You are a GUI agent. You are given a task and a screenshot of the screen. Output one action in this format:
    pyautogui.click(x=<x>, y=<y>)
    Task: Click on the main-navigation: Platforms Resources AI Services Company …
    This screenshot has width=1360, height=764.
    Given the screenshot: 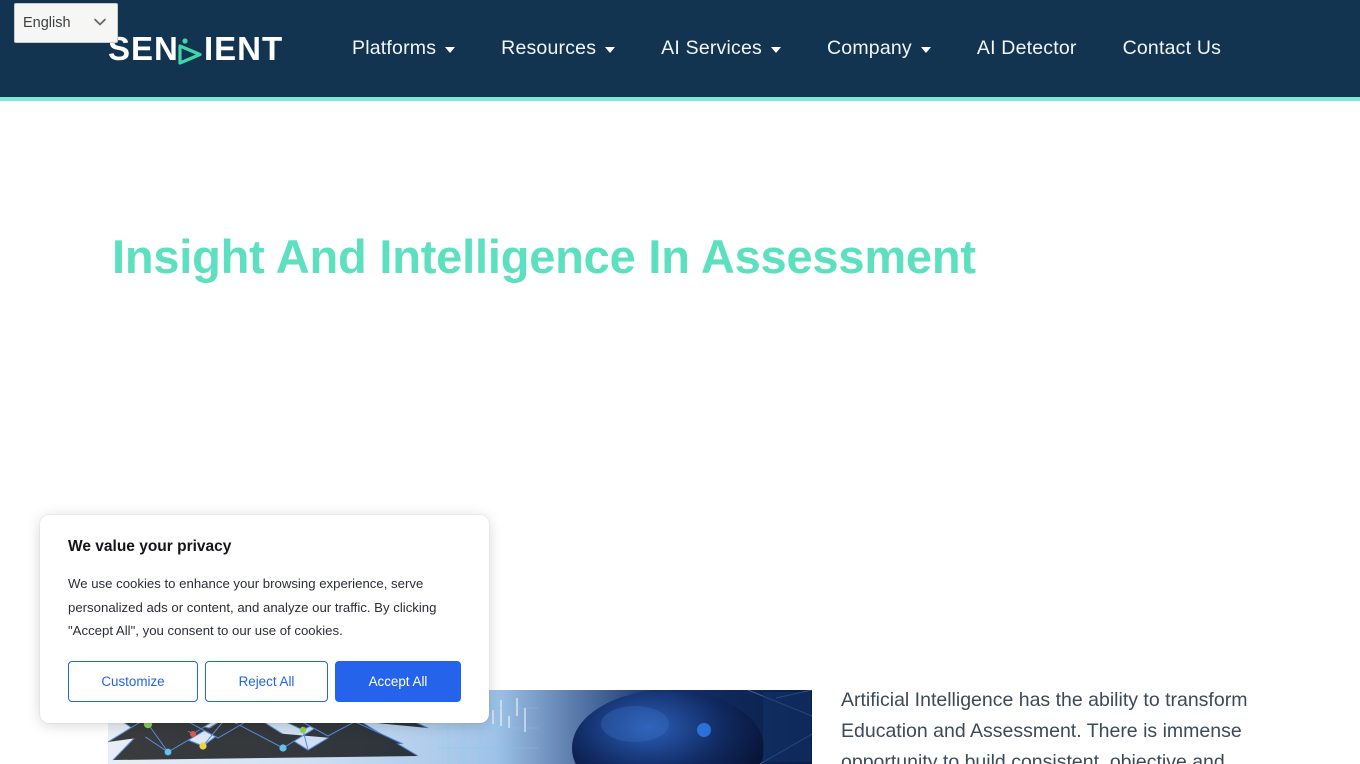 What is the action you would take?
    pyautogui.click(x=798, y=48)
    